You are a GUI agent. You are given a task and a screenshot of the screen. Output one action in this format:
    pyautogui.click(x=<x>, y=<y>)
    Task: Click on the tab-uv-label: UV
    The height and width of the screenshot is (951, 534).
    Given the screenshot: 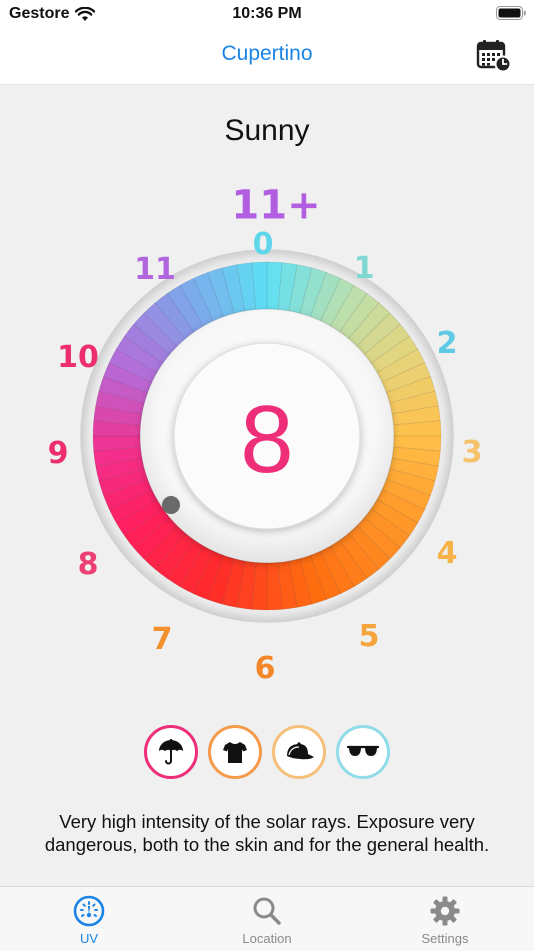 What is the action you would take?
    pyautogui.click(x=89, y=938)
    